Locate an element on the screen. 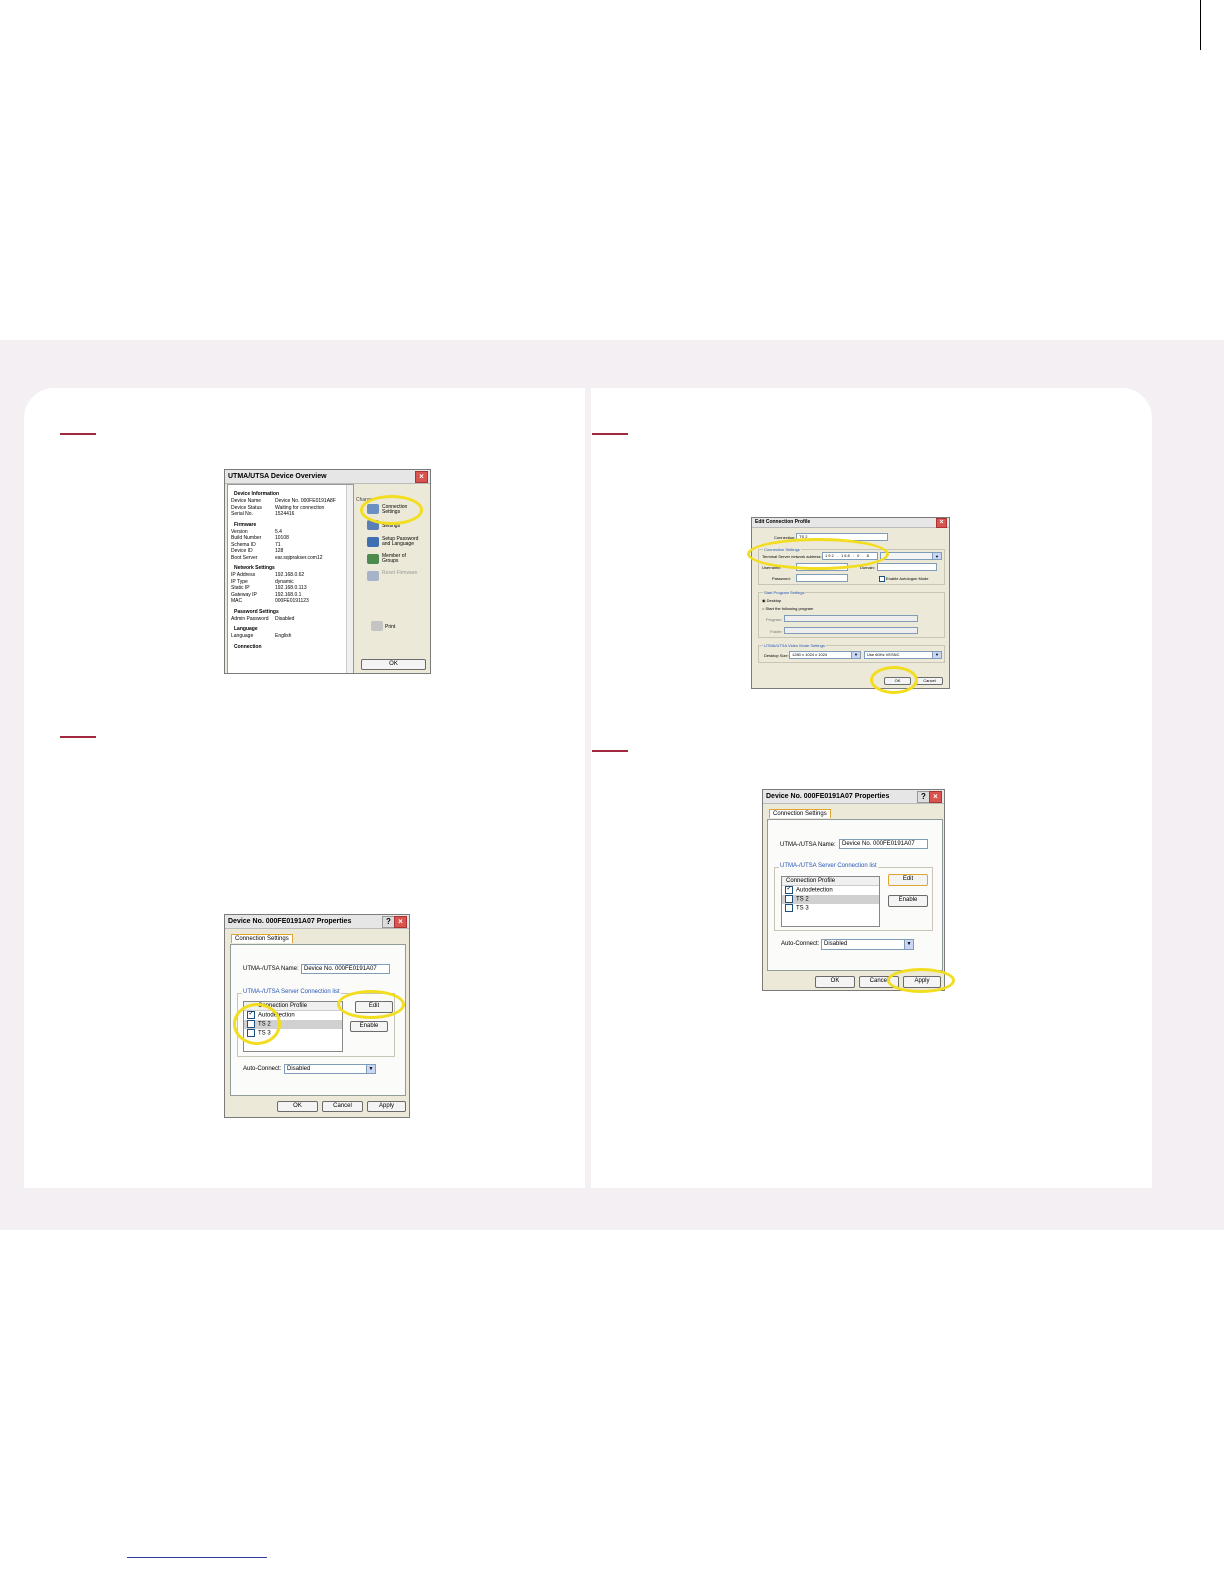 The height and width of the screenshot is (1584, 1224). group-label: Start Program Settings is located at coordinates (784, 592).